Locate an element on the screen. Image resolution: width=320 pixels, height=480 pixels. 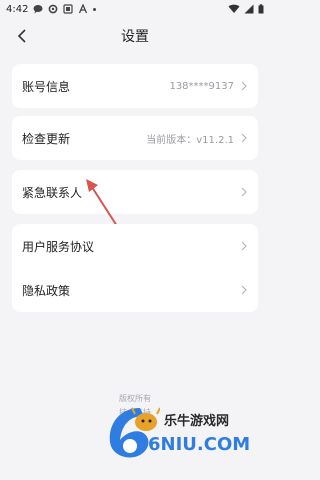
user-agreement-row: 用户服务协议 is located at coordinates (135, 246).